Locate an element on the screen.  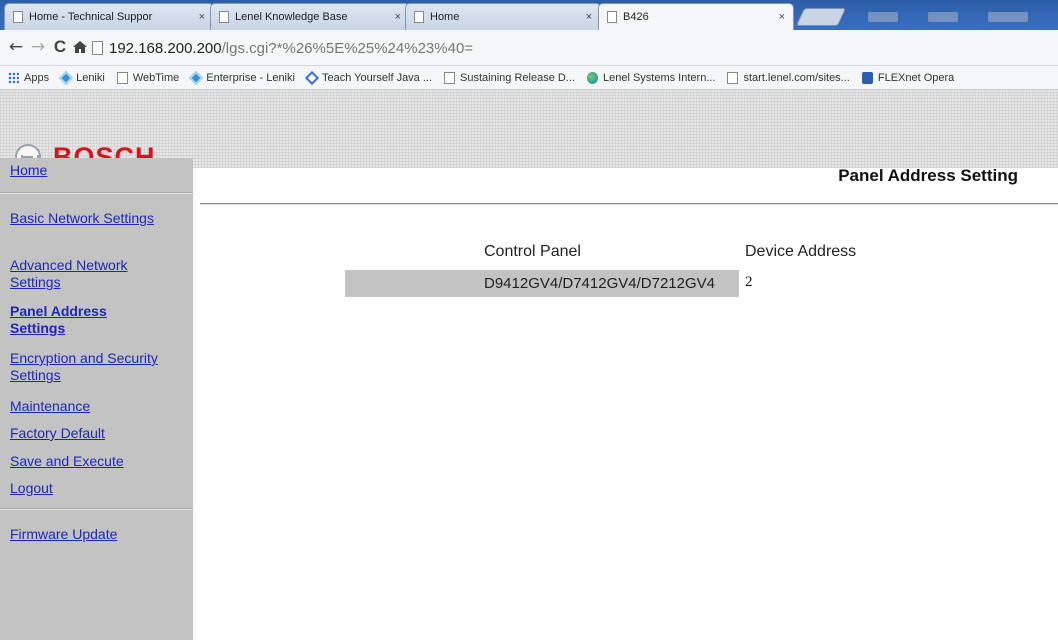
page-title: Panel Address Setting is located at coordinates (928, 175).